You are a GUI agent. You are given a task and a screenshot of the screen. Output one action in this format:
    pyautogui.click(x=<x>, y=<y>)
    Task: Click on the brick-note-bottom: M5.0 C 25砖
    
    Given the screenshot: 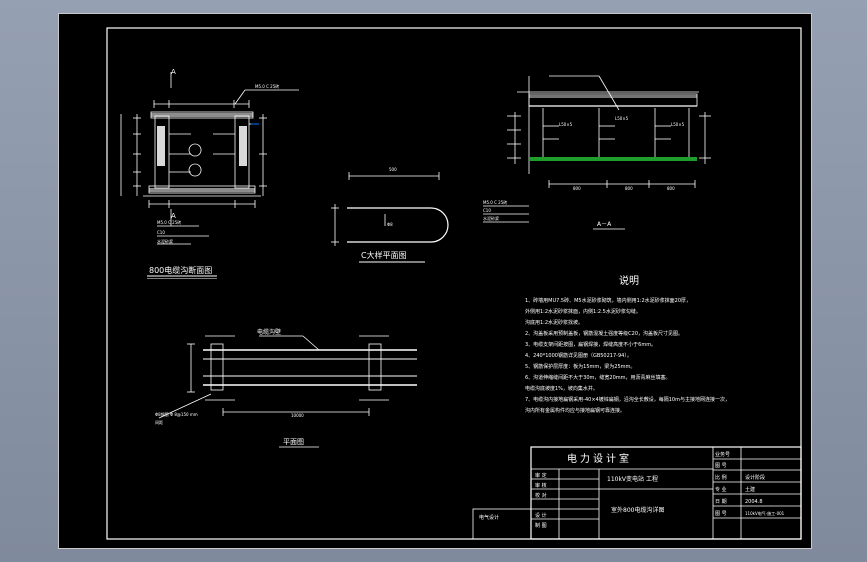 What is the action you would take?
    pyautogui.click(x=169, y=222)
    